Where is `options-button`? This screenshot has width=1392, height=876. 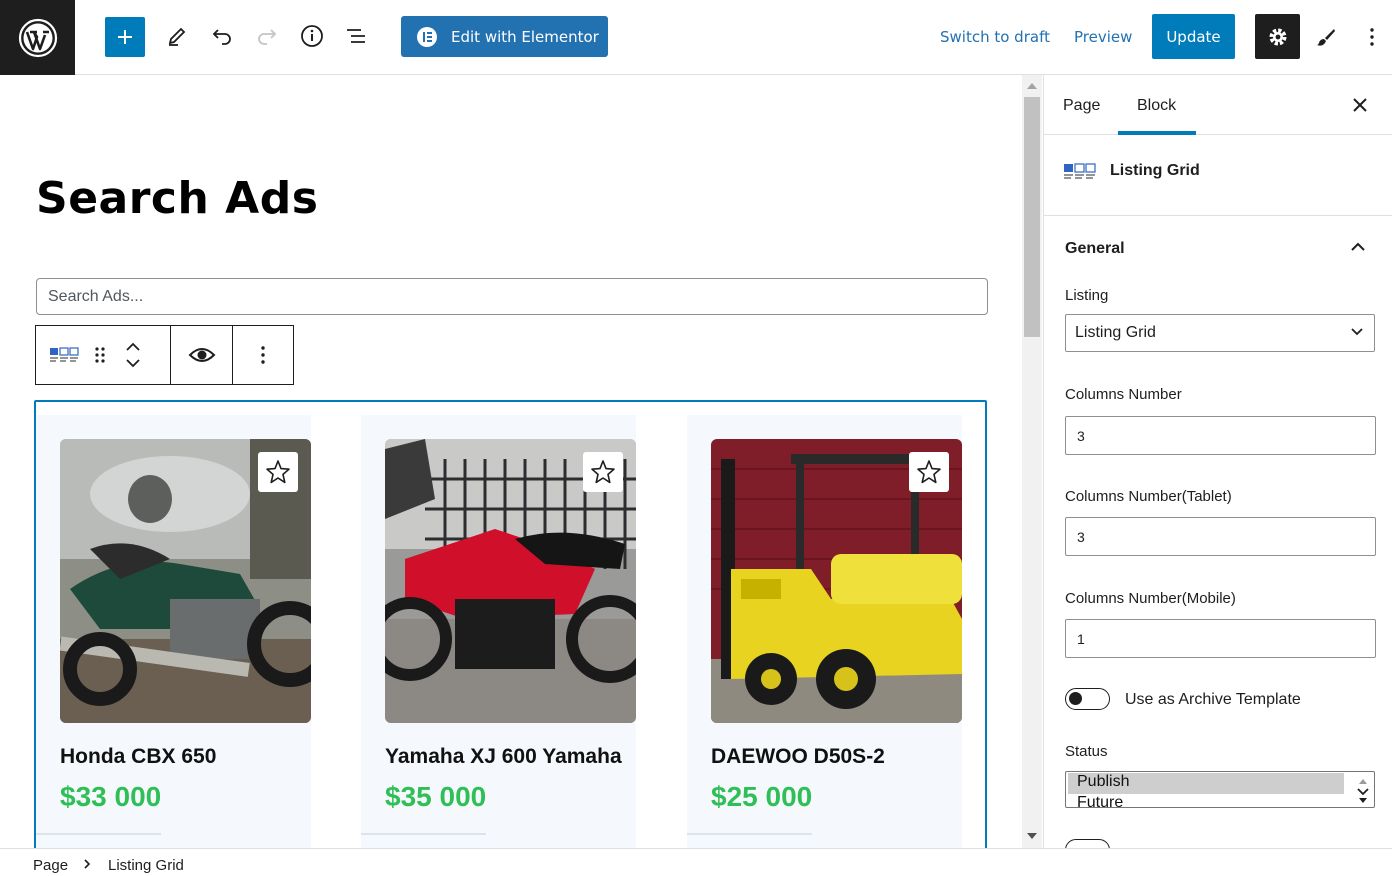
options-button is located at coordinates (1372, 37).